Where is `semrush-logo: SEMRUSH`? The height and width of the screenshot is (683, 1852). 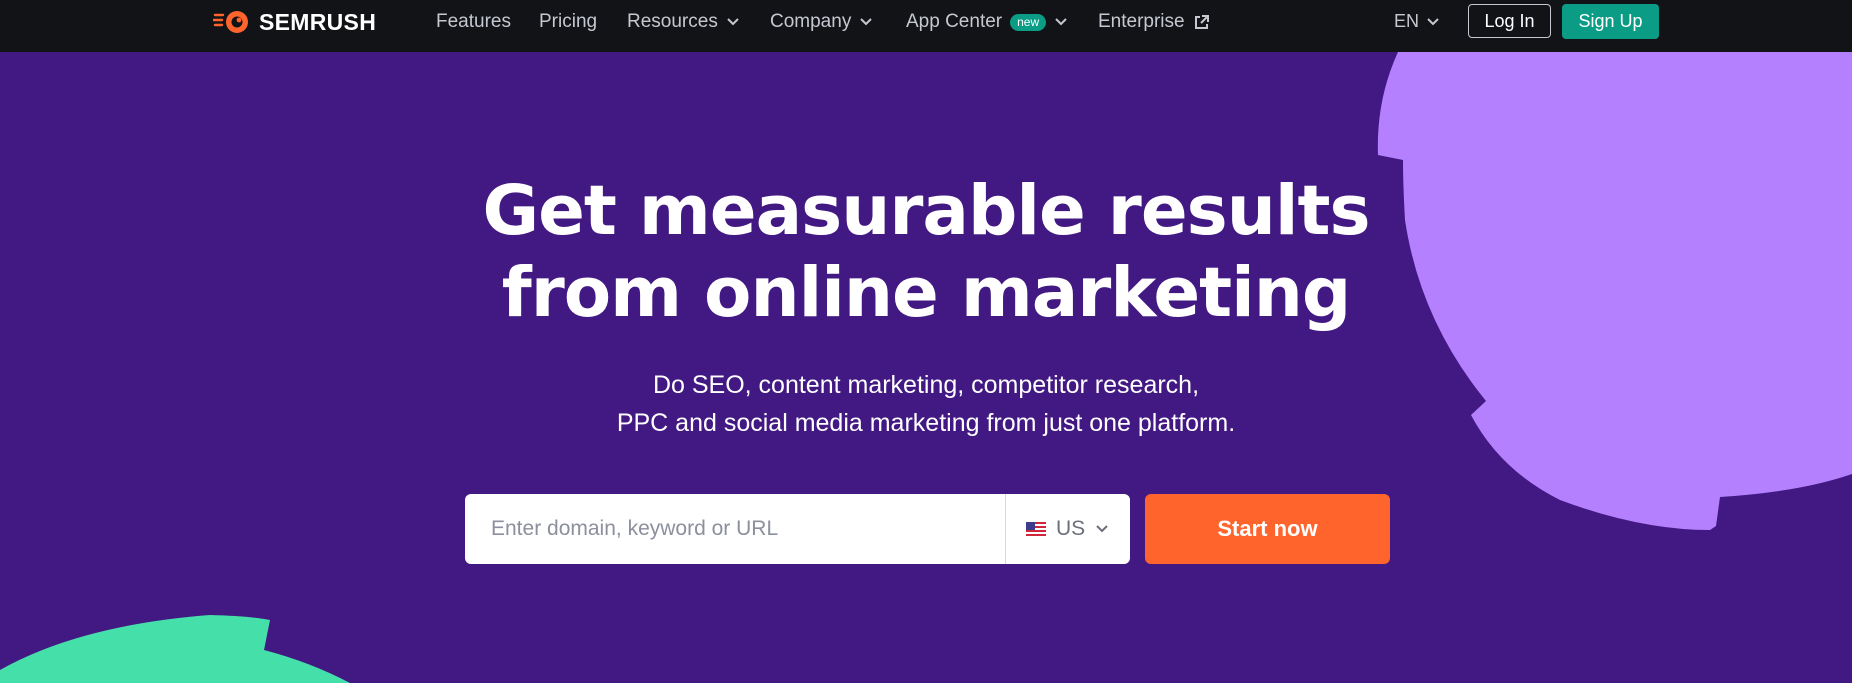 semrush-logo: SEMRUSH is located at coordinates (294, 22).